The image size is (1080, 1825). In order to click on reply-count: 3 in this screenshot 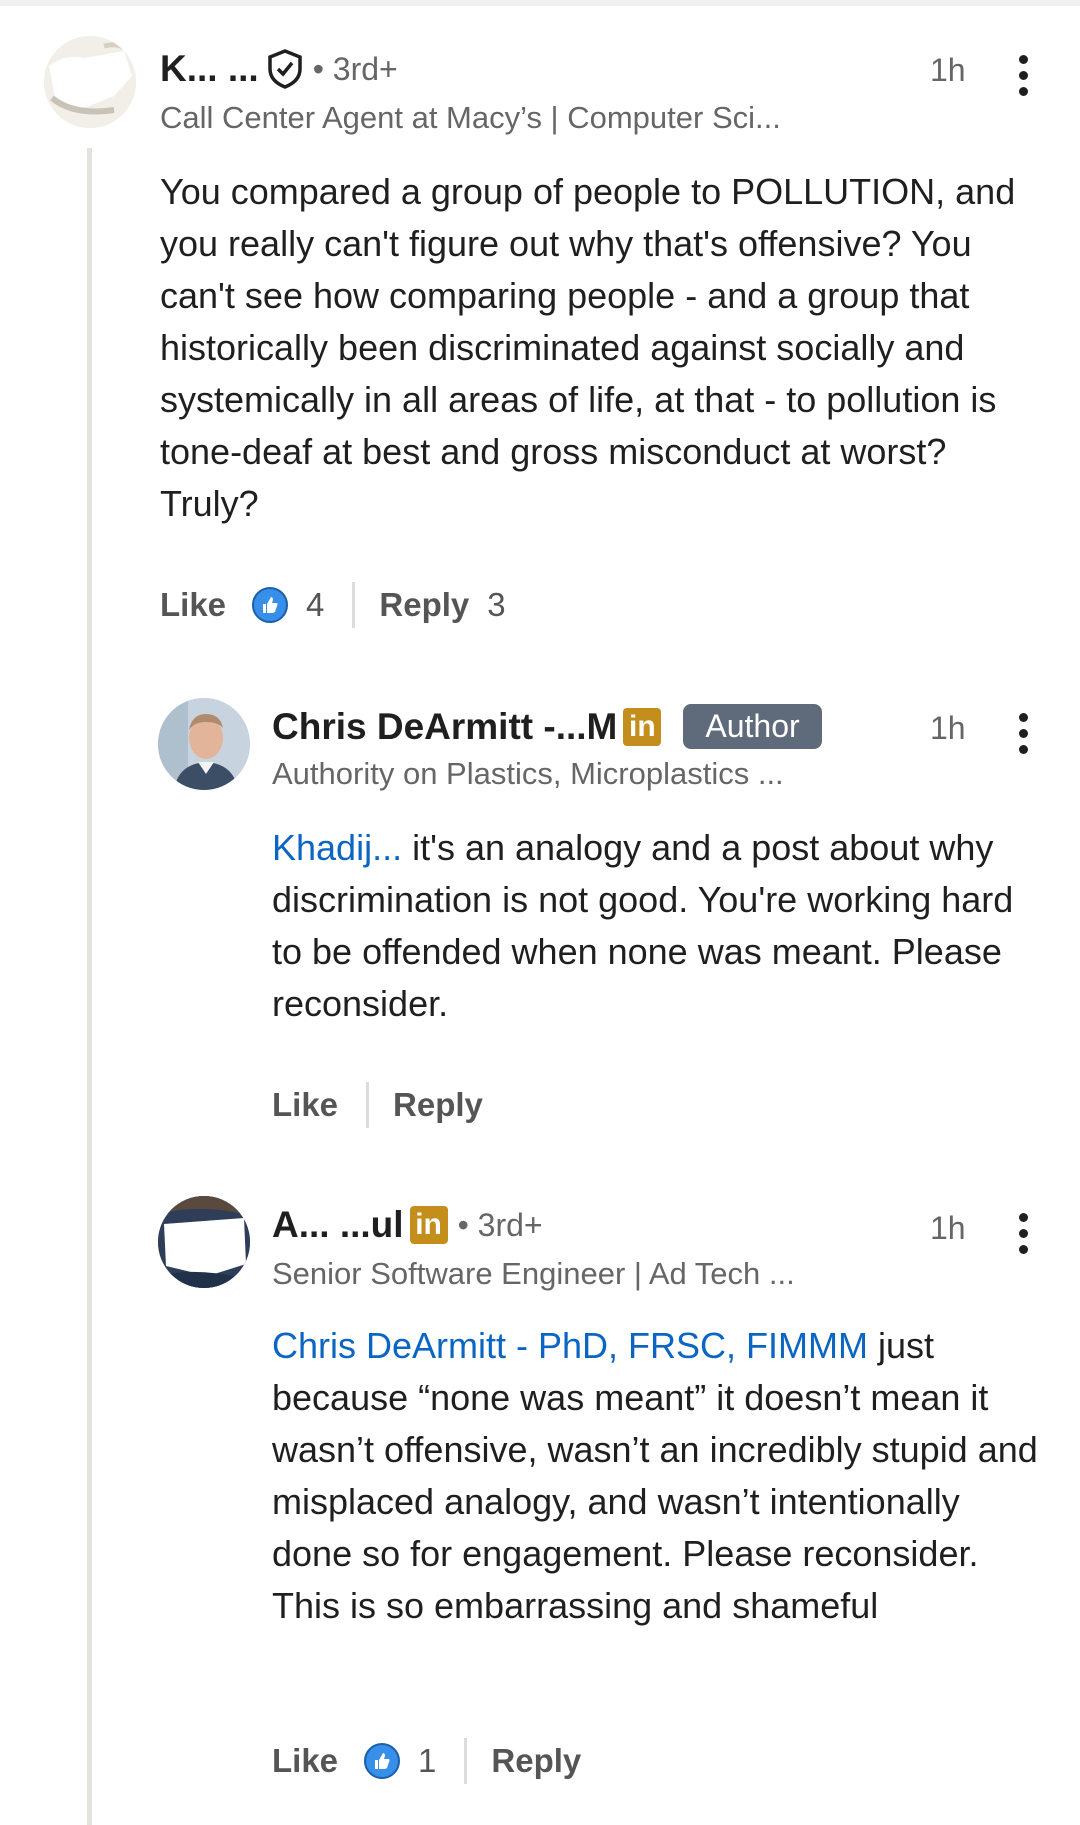, I will do `click(496, 604)`.